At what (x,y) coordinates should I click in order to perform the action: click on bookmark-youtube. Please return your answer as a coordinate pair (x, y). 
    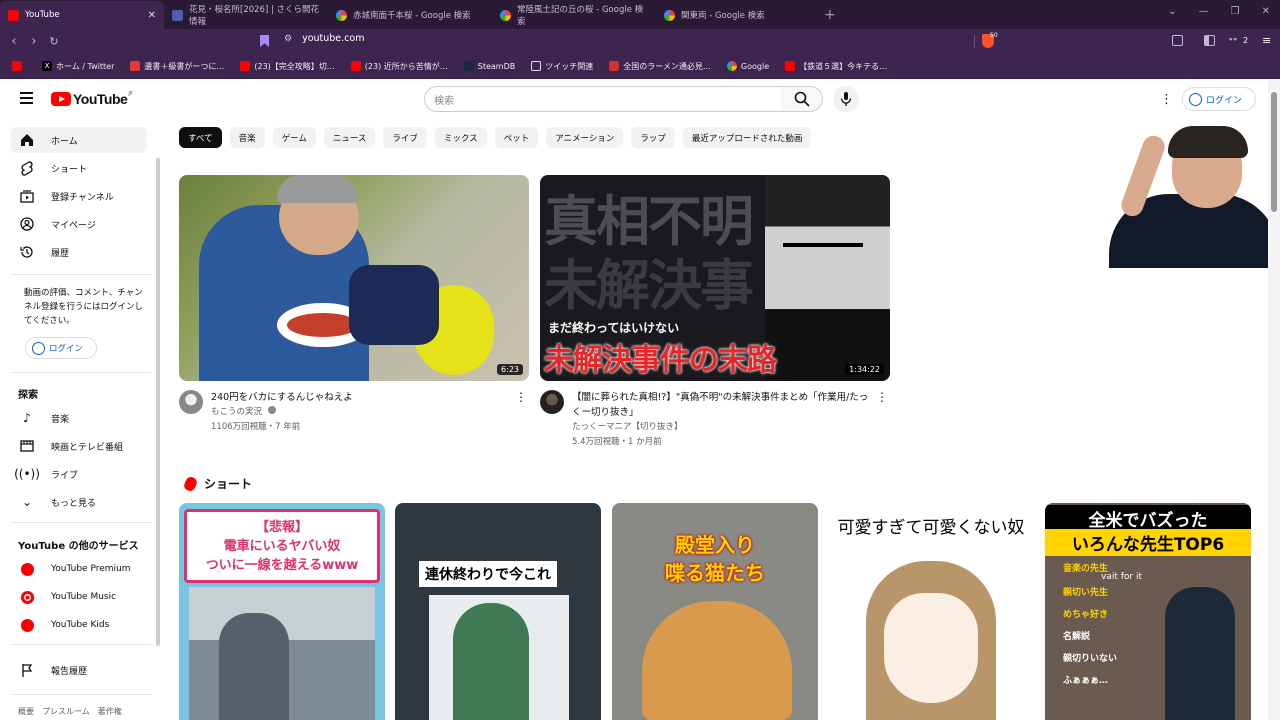
    Looking at the image, I should click on (19, 66).